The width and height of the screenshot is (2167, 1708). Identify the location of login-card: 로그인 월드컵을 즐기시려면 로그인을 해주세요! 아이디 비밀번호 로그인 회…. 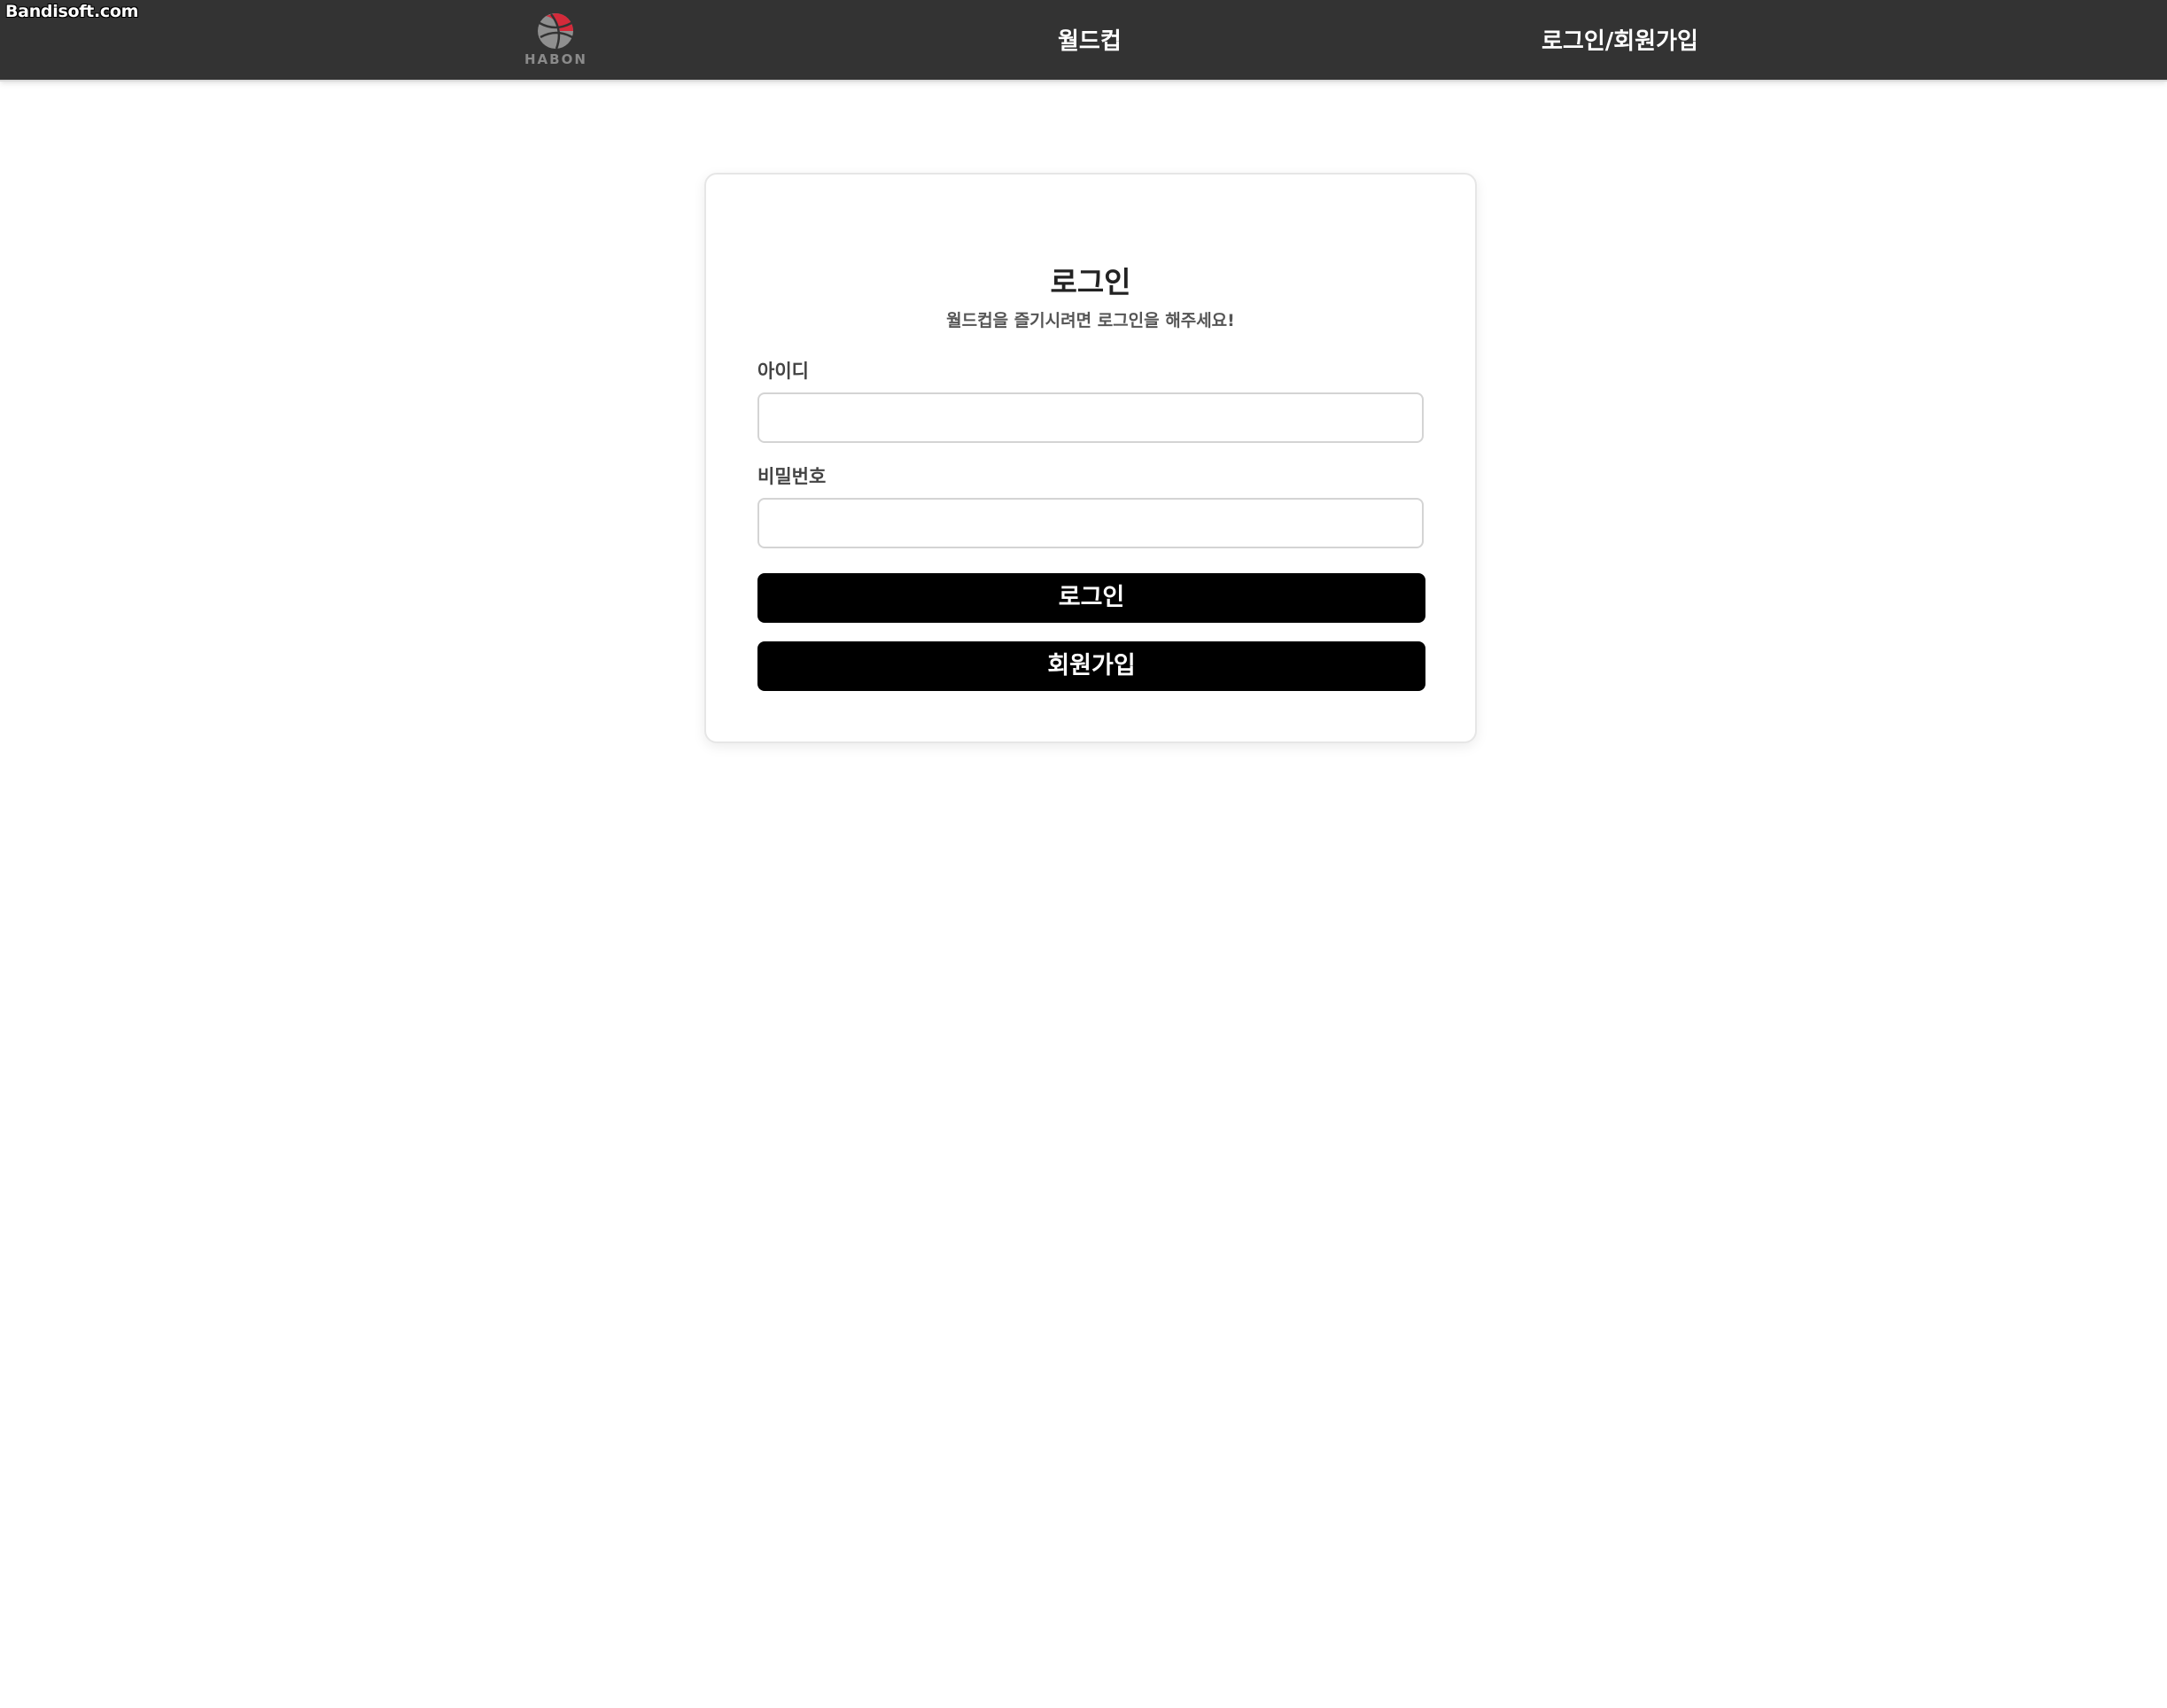
(1090, 458).